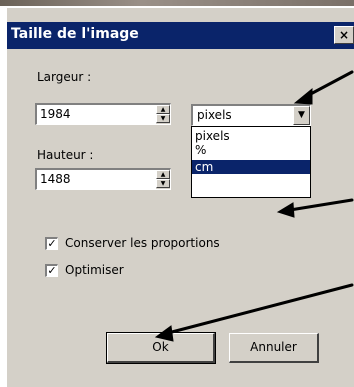  Describe the element at coordinates (55, 179) in the screenshot. I see `height-value: 1488` at that location.